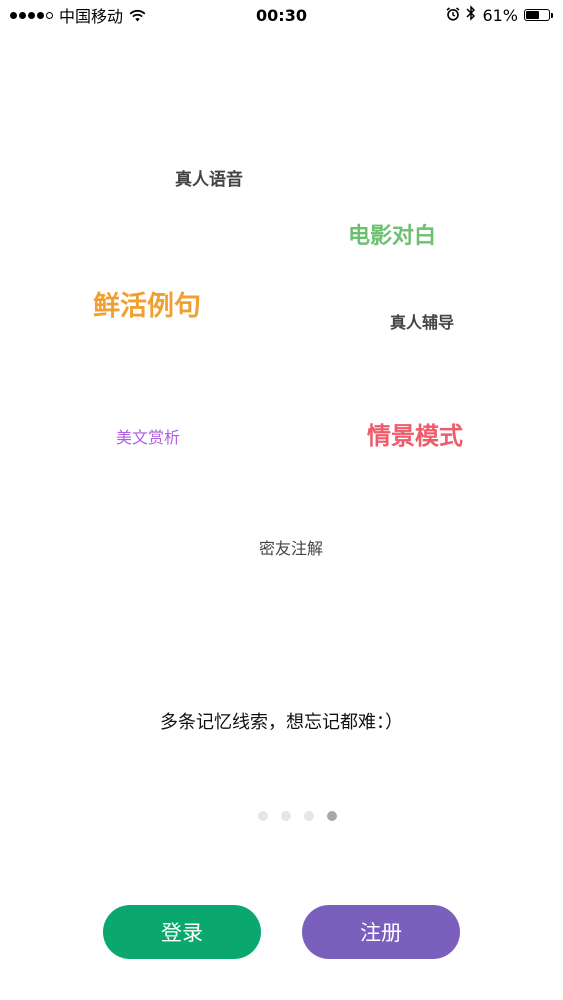 Image resolution: width=563 pixels, height=1000 pixels. What do you see at coordinates (137, 15) in the screenshot?
I see `wifi-icon` at bounding box center [137, 15].